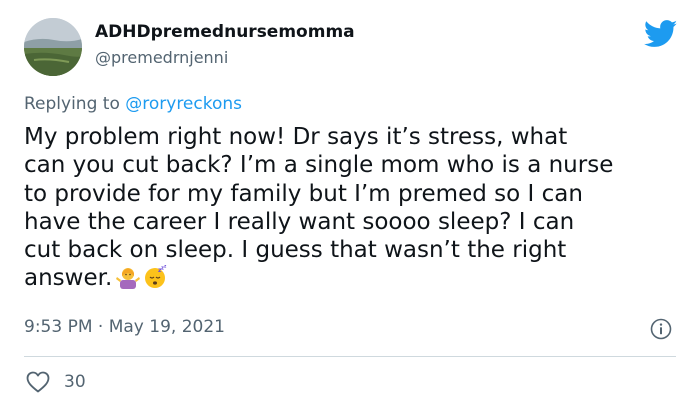 The width and height of the screenshot is (700, 410). I want to click on svg-text: z, so click(165, 267).